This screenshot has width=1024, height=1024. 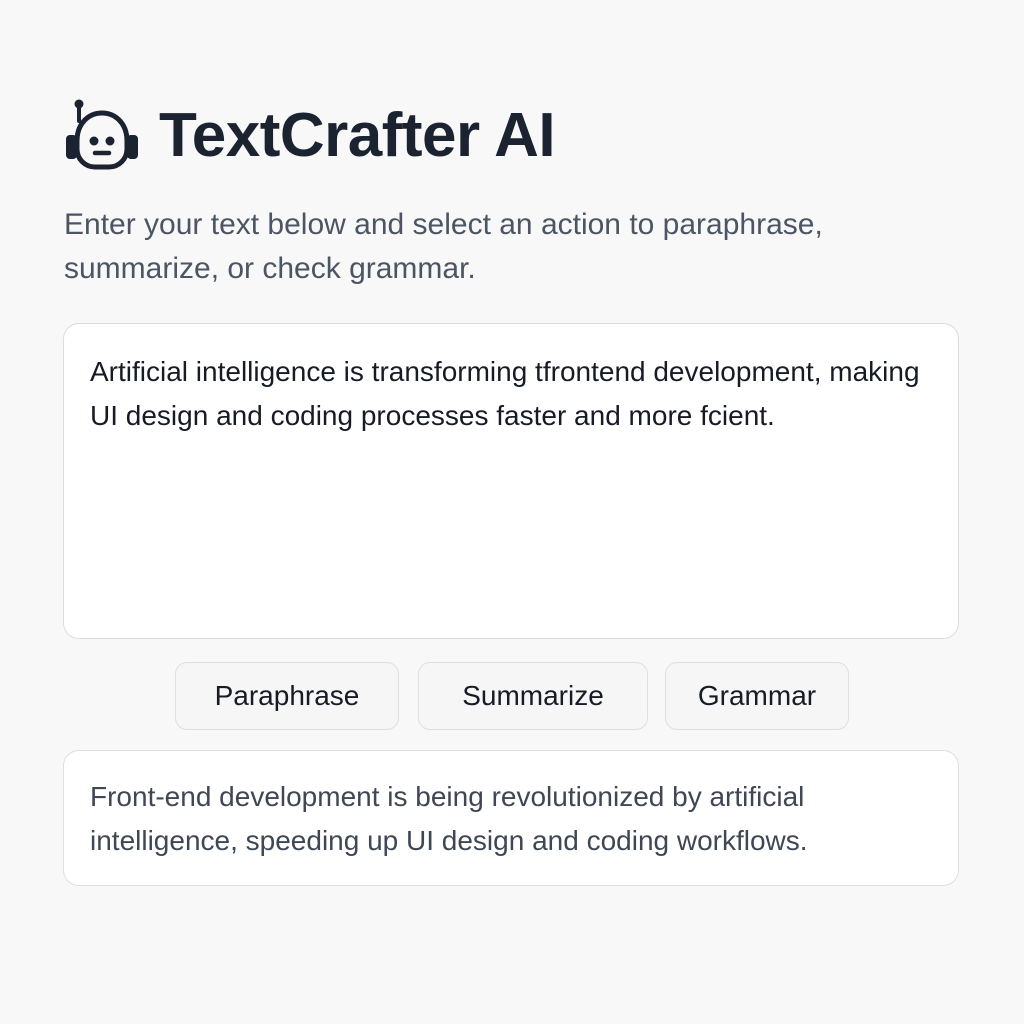 What do you see at coordinates (102, 134) in the screenshot?
I see `robot-headset-icon` at bounding box center [102, 134].